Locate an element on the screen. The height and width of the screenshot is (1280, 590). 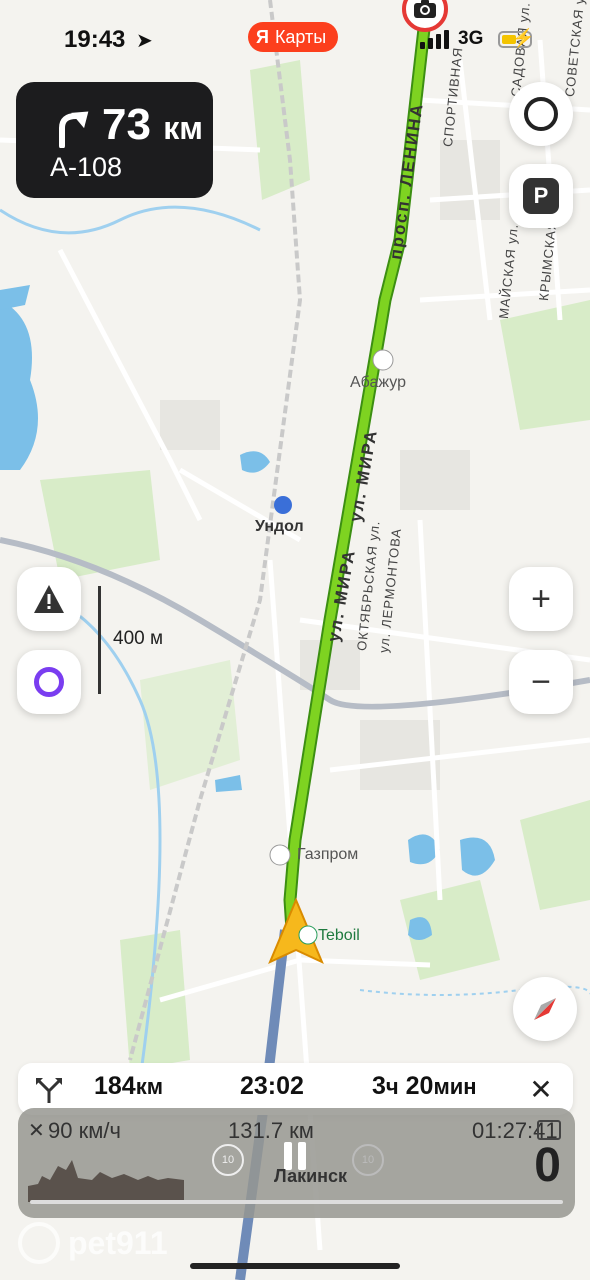
warning-icon is located at coordinates (49, 599).